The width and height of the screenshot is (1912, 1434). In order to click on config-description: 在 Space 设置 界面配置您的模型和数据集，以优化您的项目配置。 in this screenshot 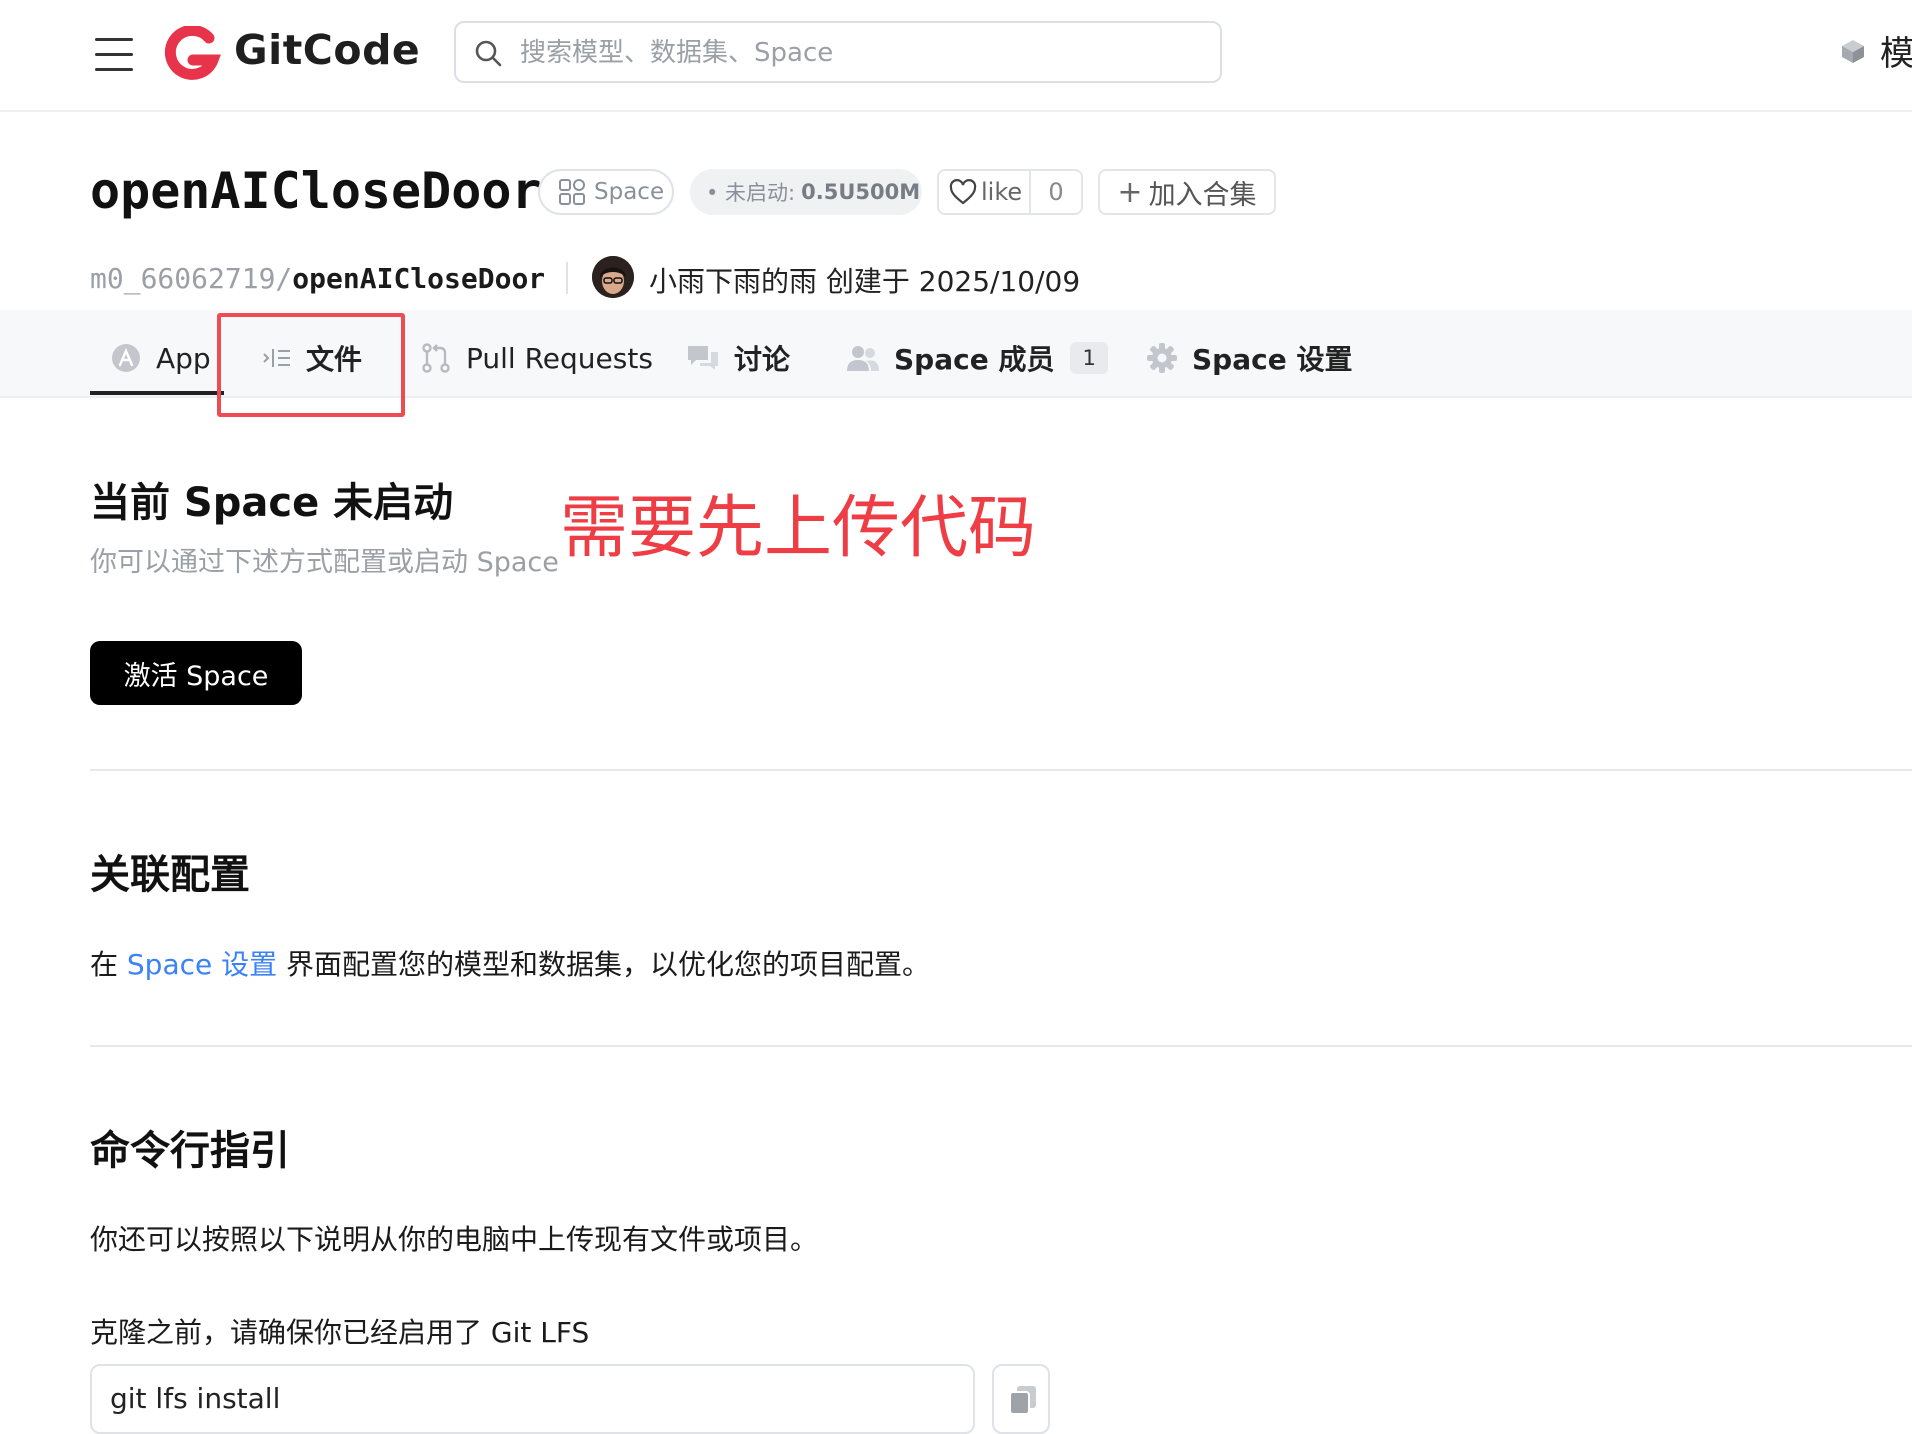, I will do `click(510, 963)`.